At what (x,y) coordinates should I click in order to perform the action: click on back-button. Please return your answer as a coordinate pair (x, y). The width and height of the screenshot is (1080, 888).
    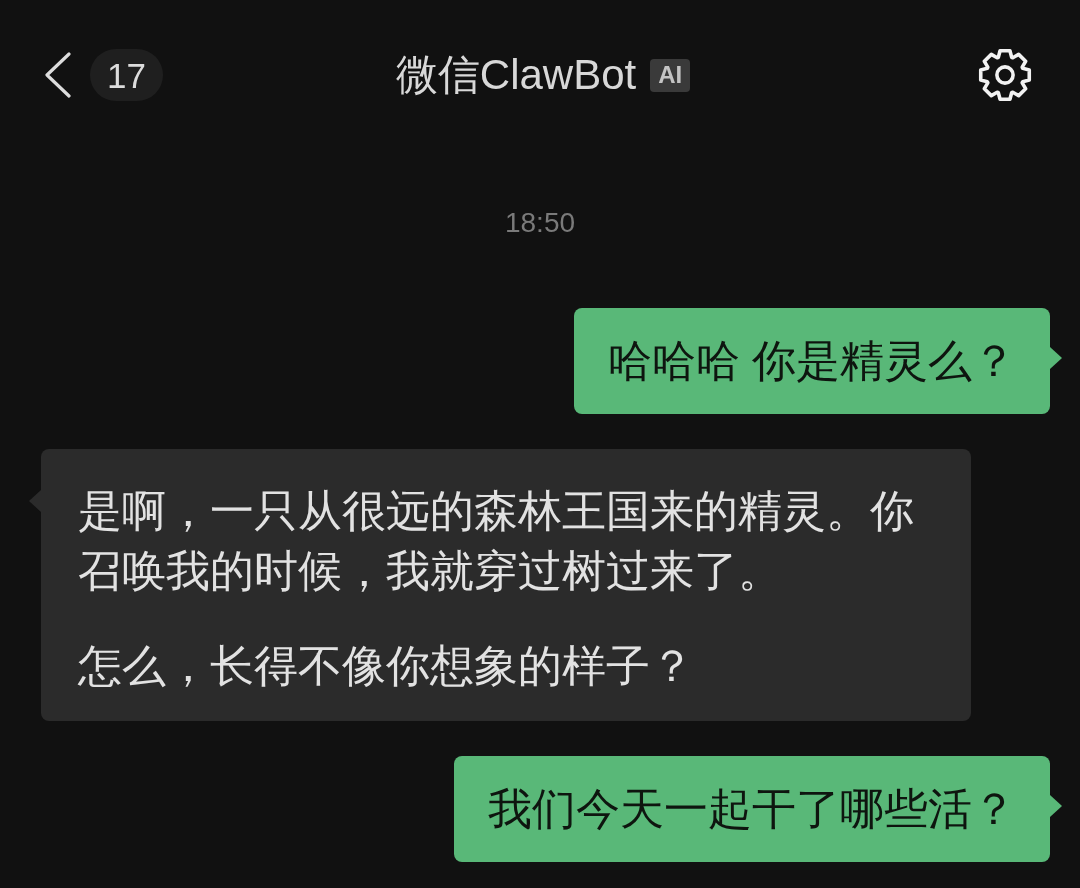
    Looking at the image, I should click on (58, 75).